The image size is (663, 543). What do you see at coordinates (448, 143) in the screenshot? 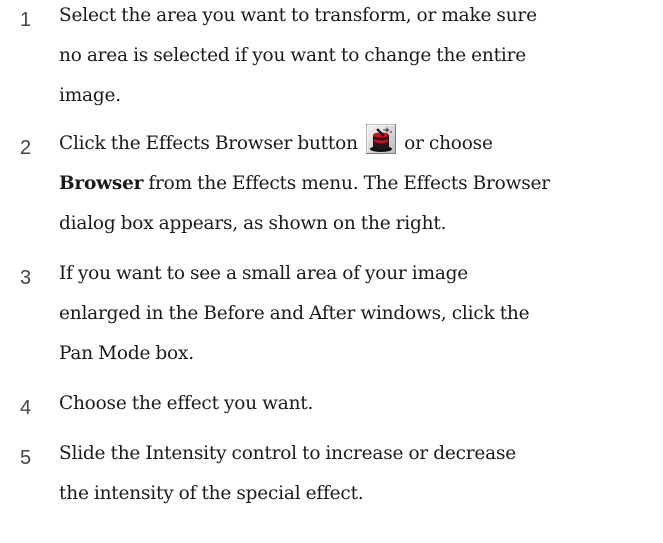
I see `step-text-fragment: or choose` at bounding box center [448, 143].